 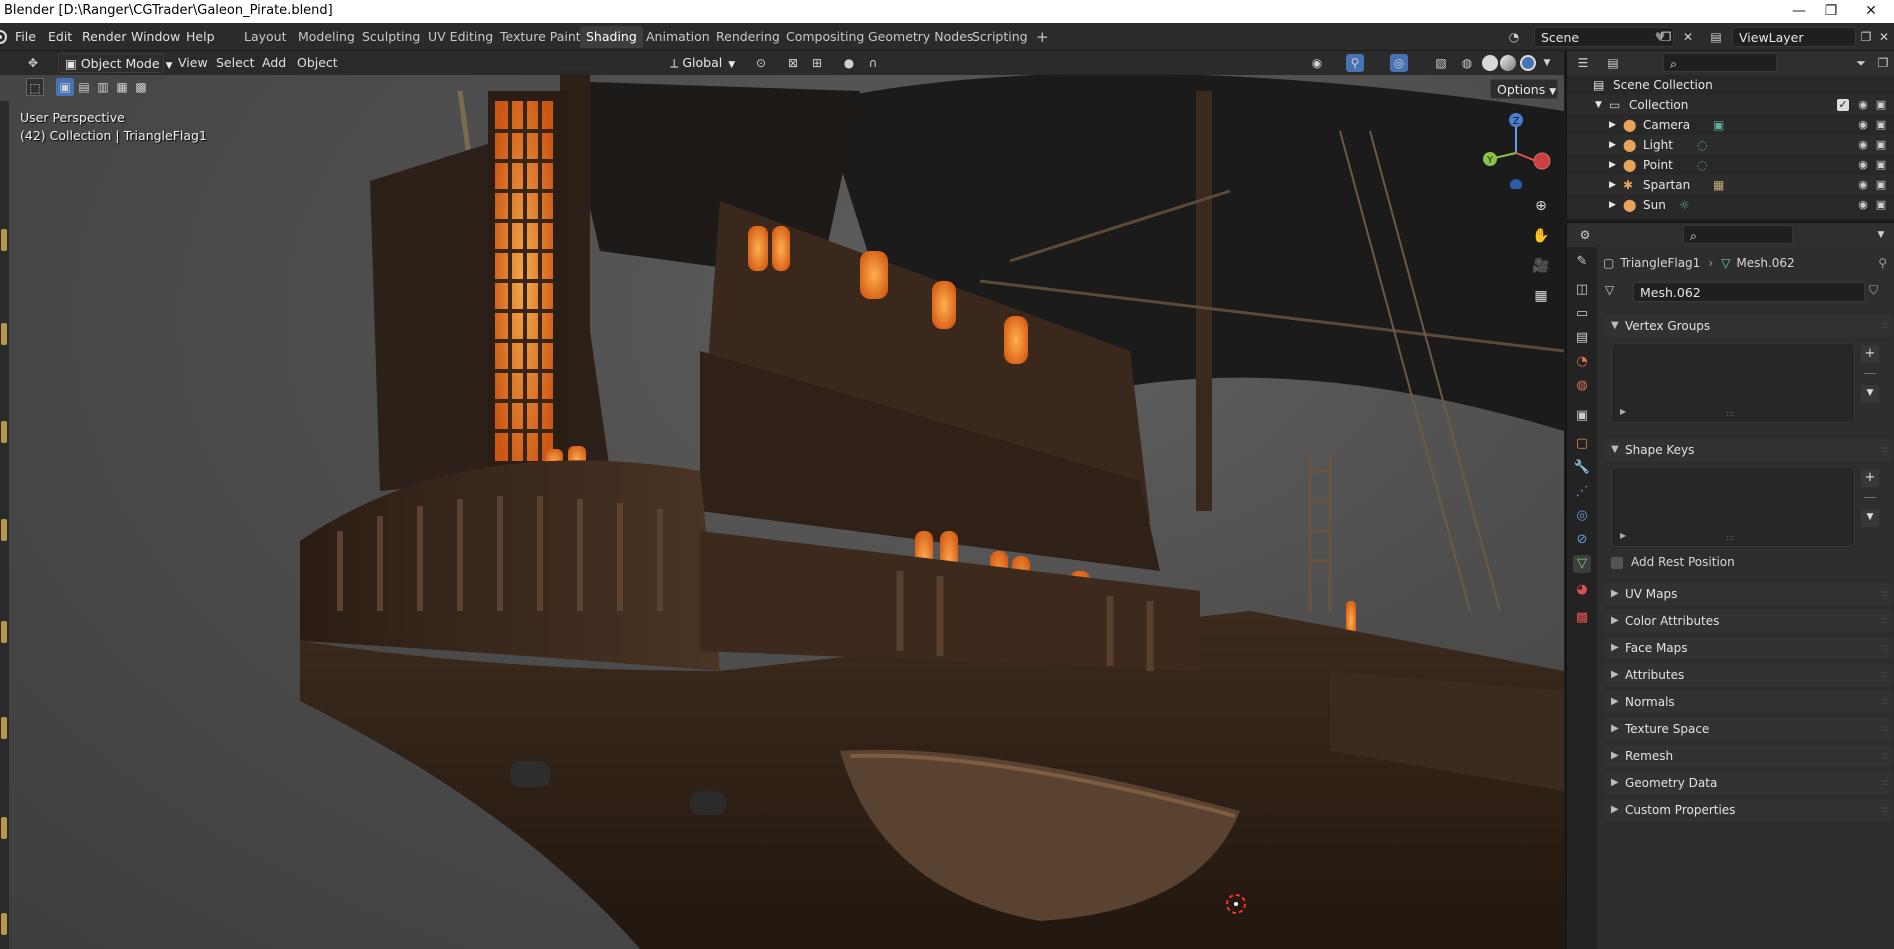 I want to click on tab-shading: Shading, so click(x=611, y=37).